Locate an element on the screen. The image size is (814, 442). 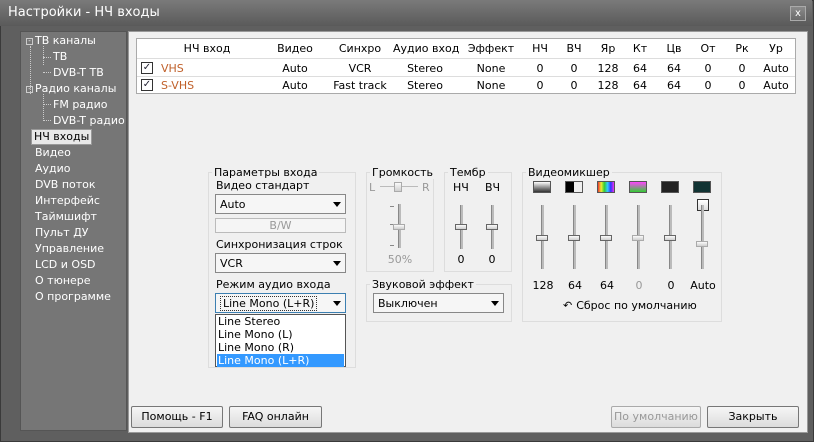
window-title: Настройки - НЧ входы is located at coordinates (84, 12).